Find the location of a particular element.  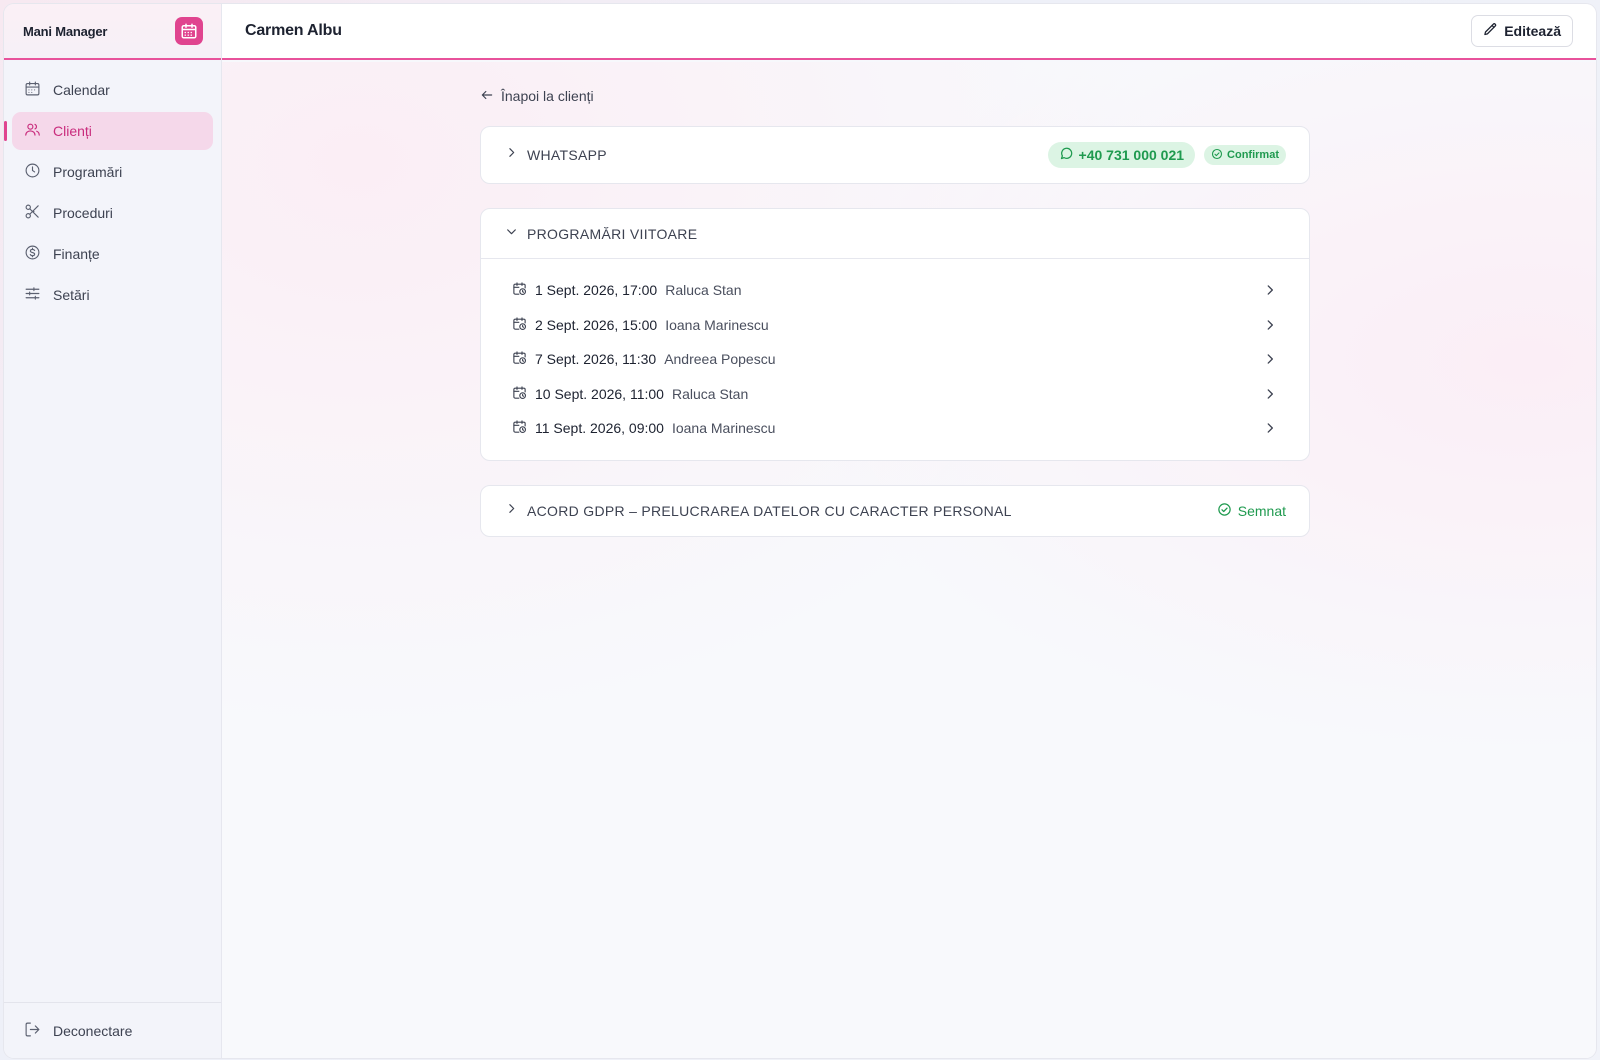

back-label: Înapoi la clienți is located at coordinates (547, 96).